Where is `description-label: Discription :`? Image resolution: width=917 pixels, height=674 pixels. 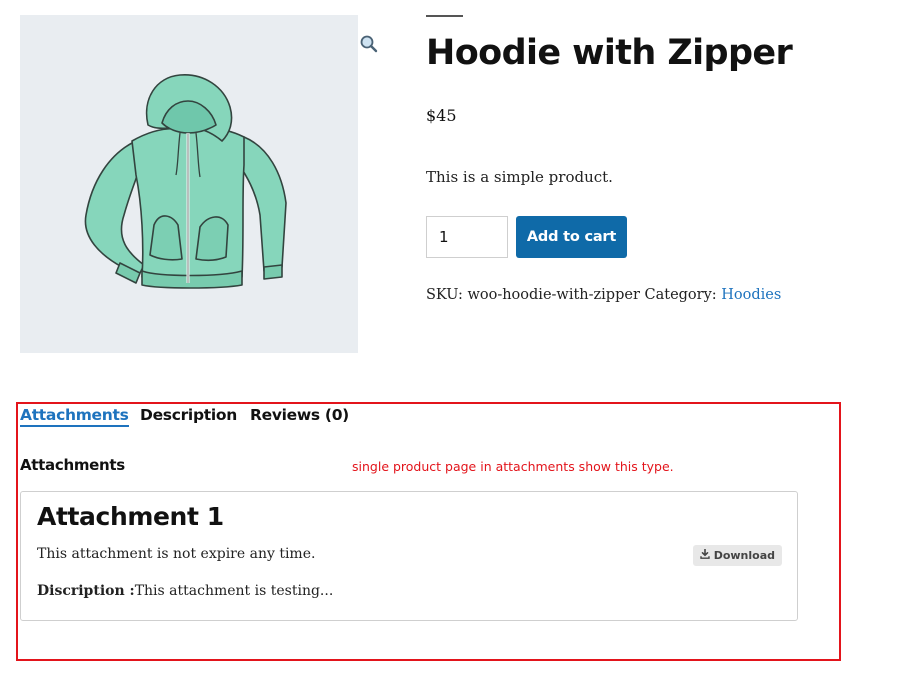 description-label: Discription : is located at coordinates (86, 591).